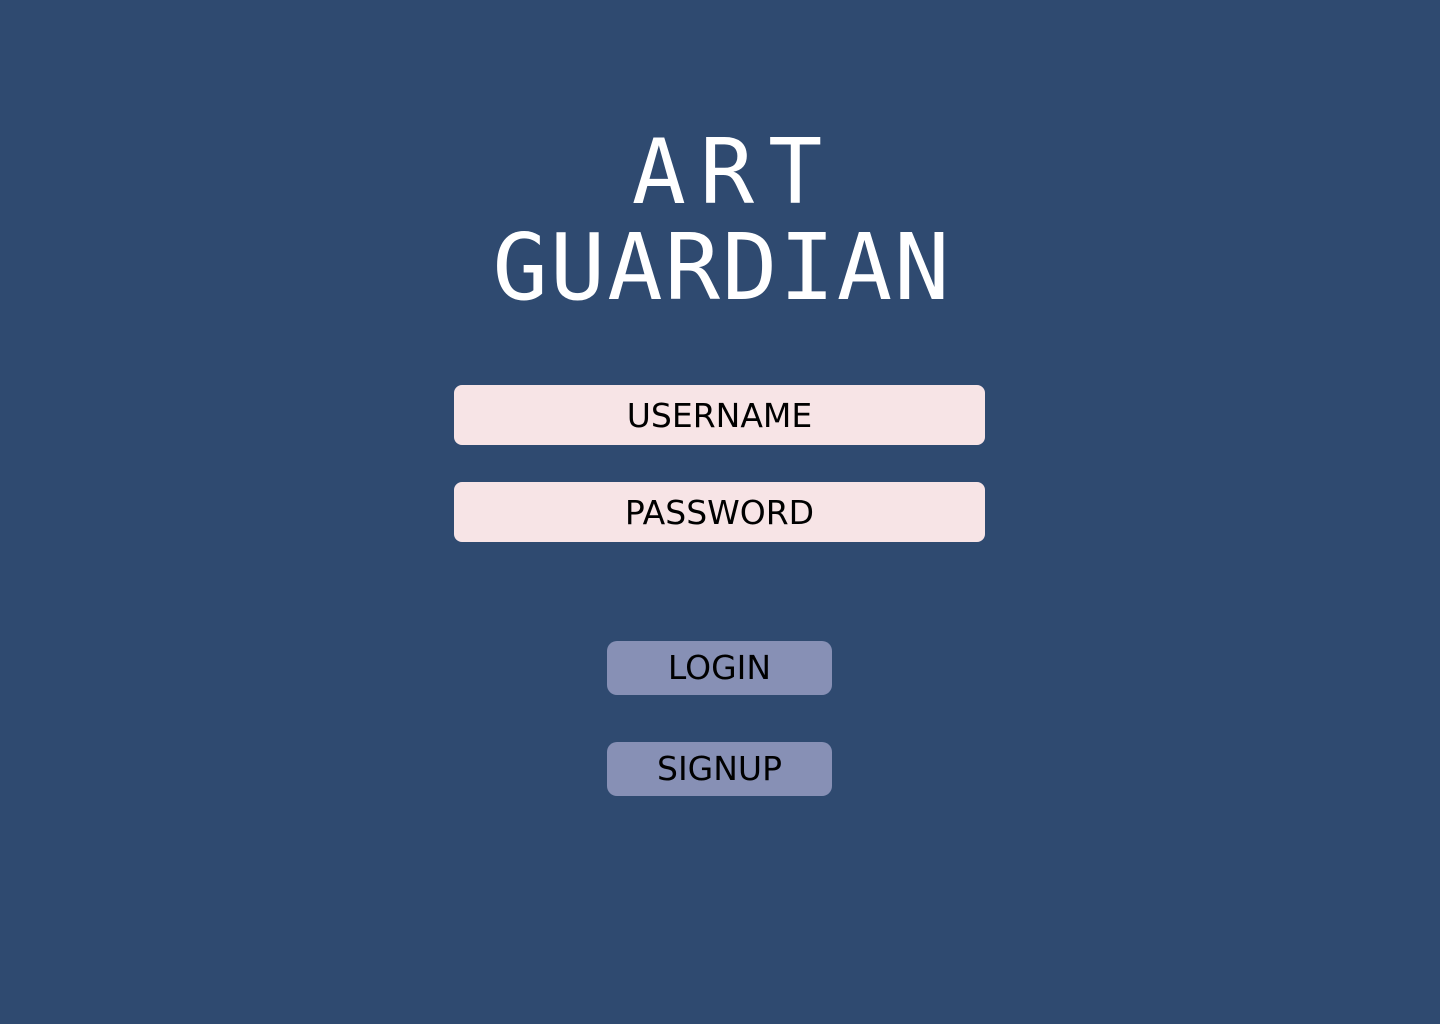  I want to click on app-title-line-2: GUARDIAN, so click(722, 267).